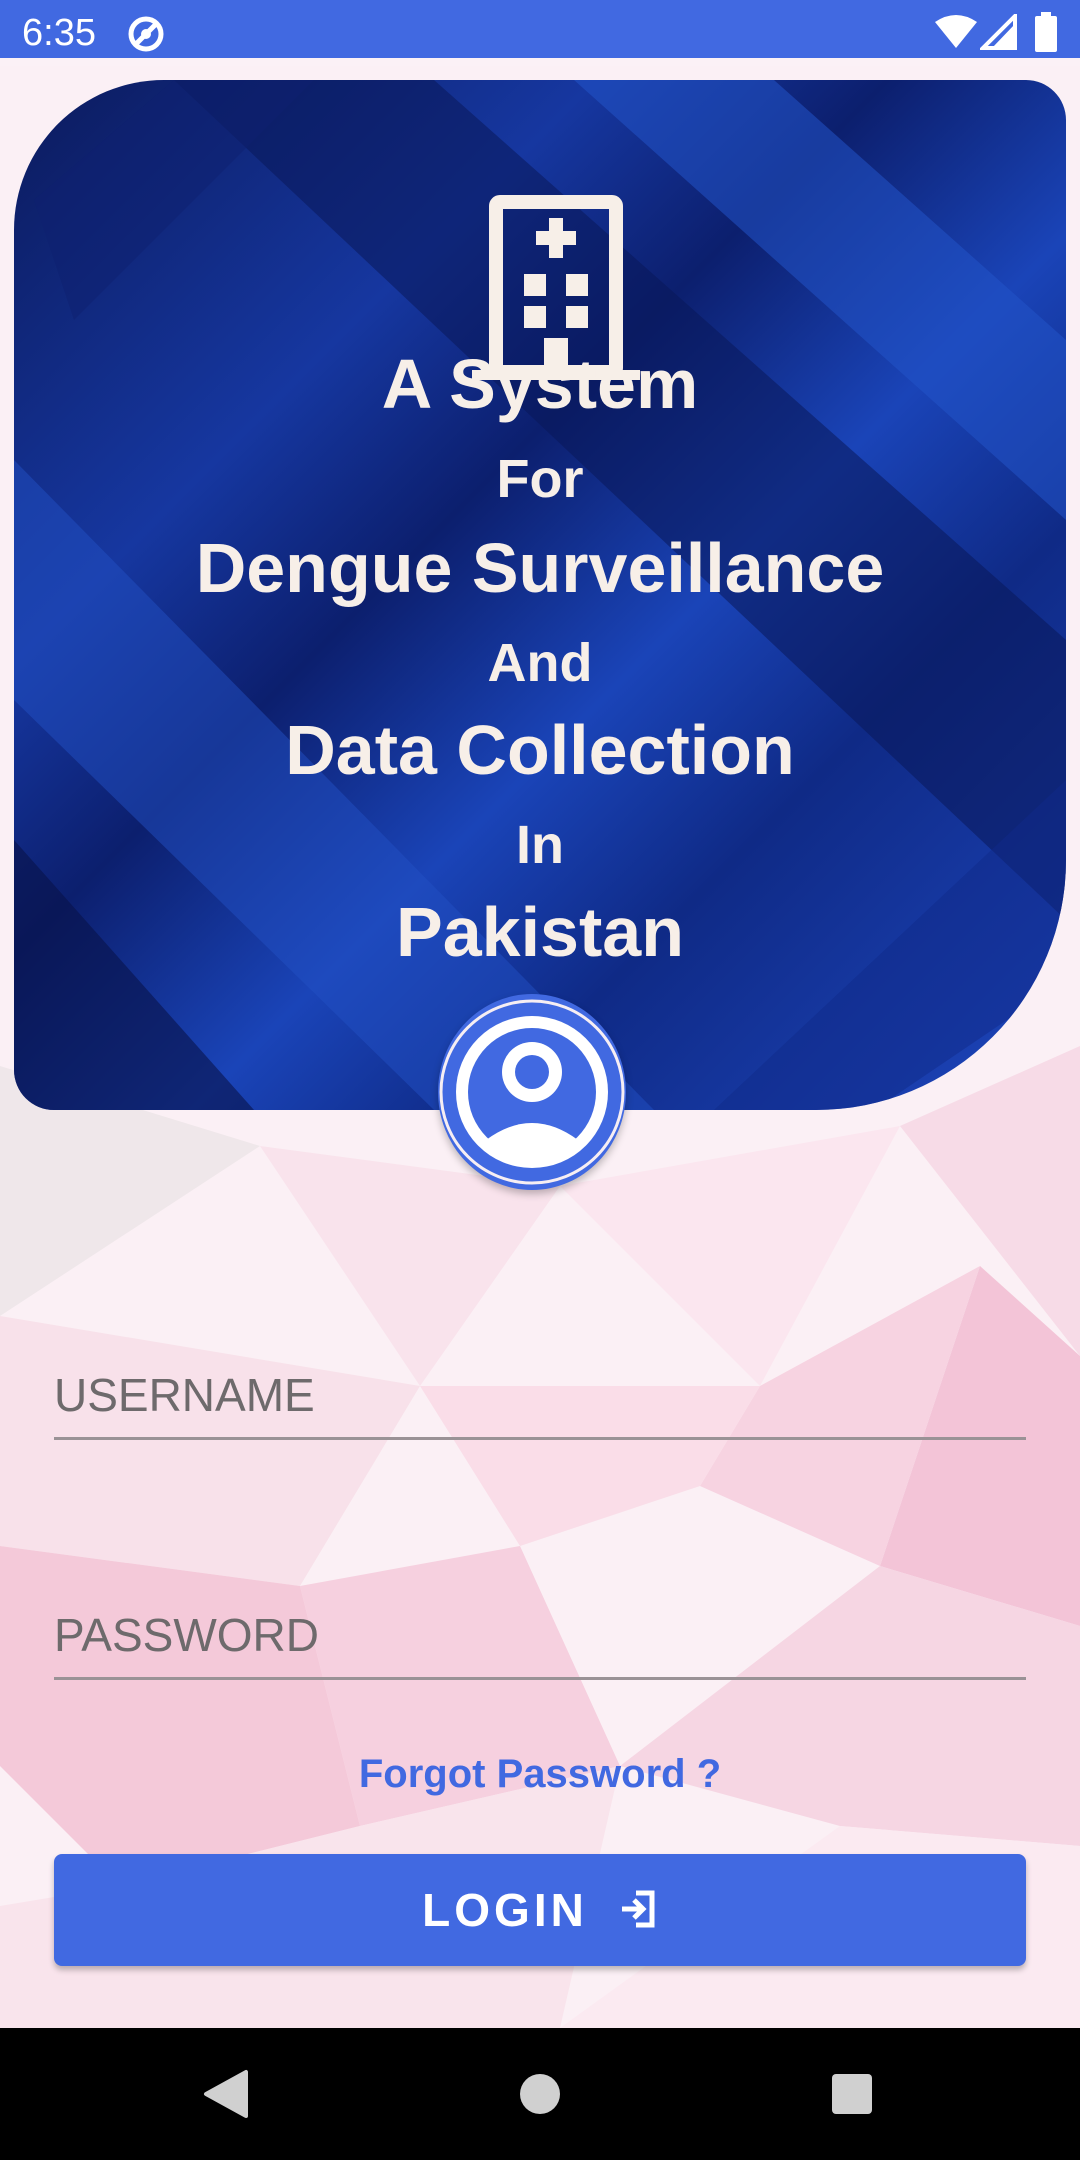 The height and width of the screenshot is (2160, 1080). What do you see at coordinates (1046, 34) in the screenshot?
I see `battery-icon` at bounding box center [1046, 34].